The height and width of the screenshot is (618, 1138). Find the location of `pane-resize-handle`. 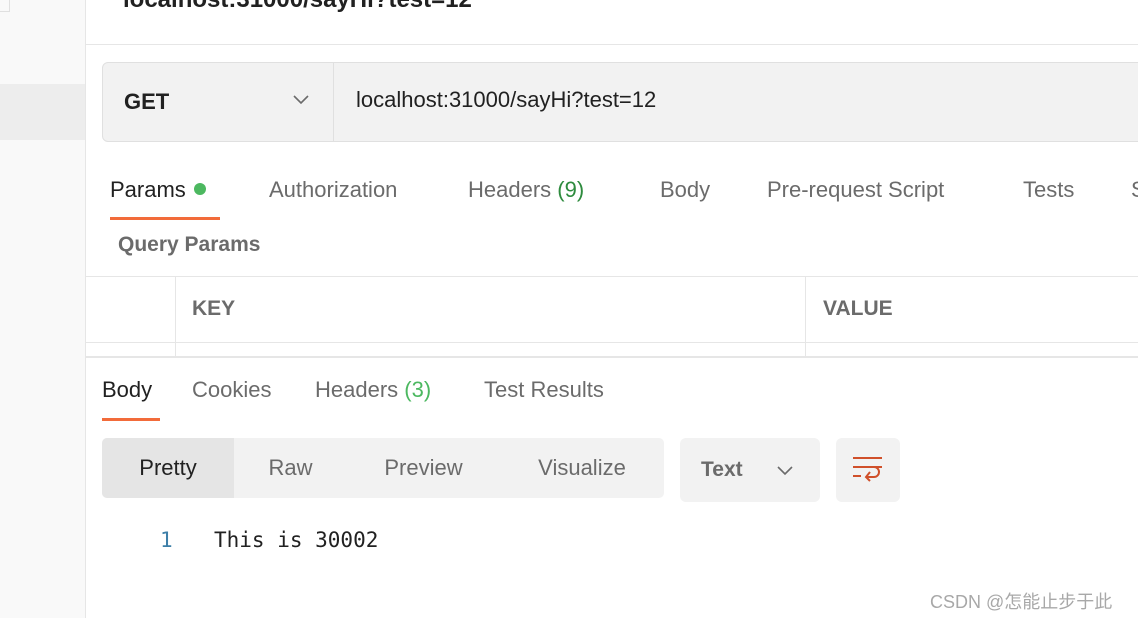

pane-resize-handle is located at coordinates (612, 357).